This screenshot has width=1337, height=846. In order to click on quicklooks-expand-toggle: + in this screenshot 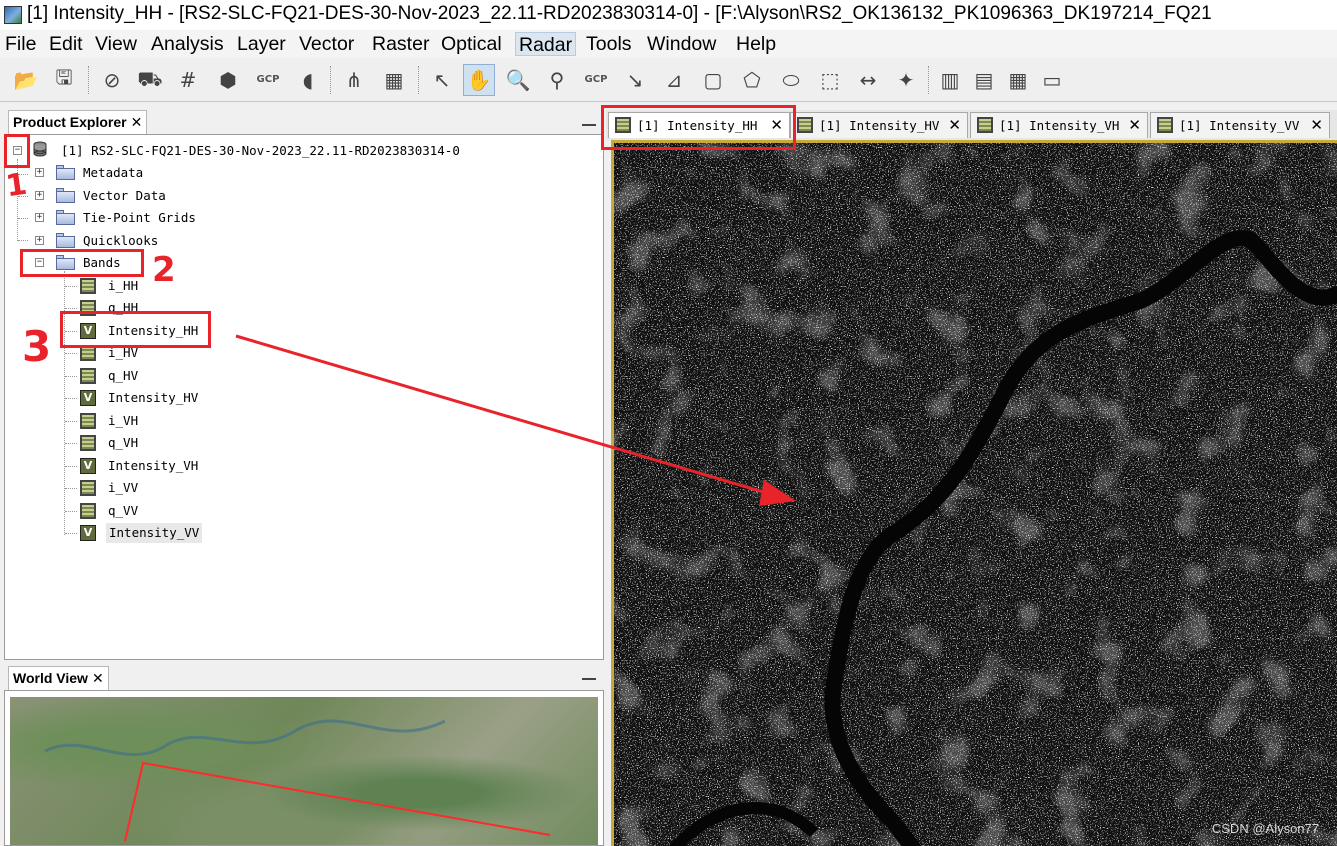, I will do `click(39, 240)`.